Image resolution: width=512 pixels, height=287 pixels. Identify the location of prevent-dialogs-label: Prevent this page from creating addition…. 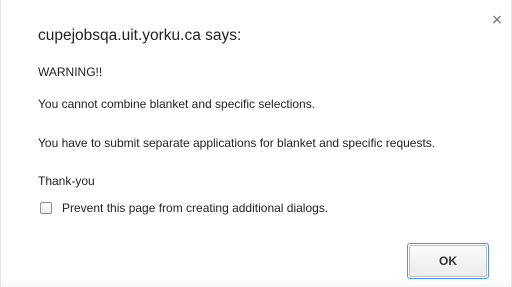
(195, 208).